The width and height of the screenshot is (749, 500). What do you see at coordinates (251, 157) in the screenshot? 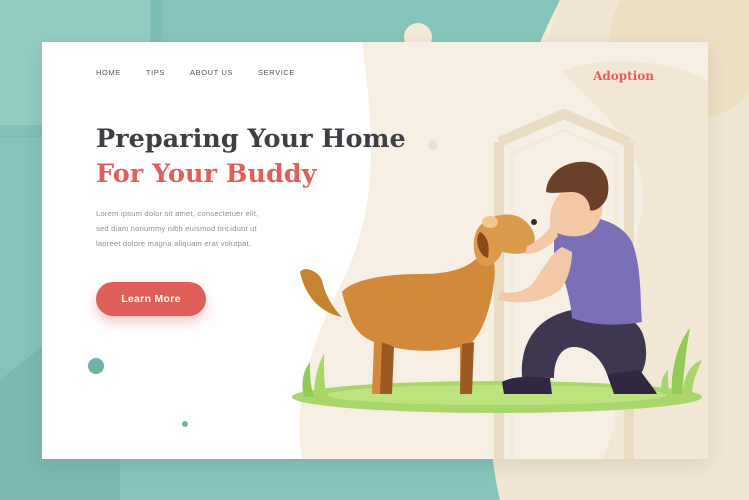
I see `hero-title: Preparing Your Home For Your Buddy` at bounding box center [251, 157].